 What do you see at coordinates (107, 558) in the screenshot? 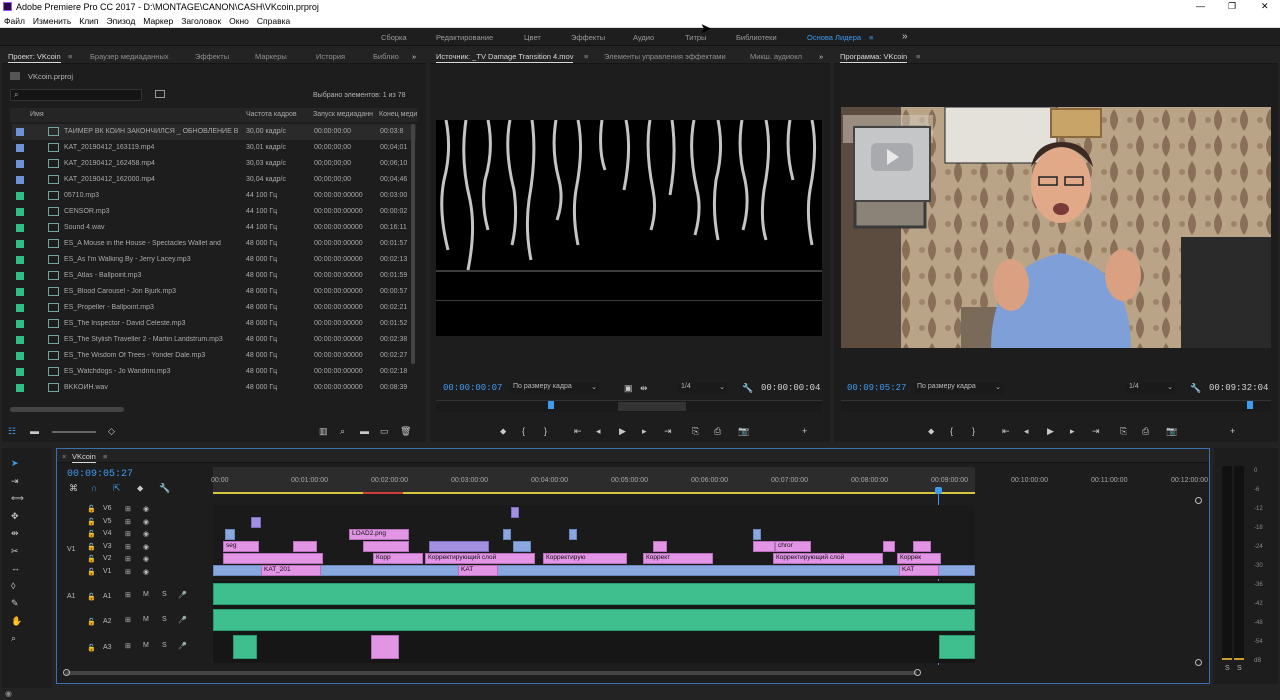
I see `video-track-name: V2` at bounding box center [107, 558].